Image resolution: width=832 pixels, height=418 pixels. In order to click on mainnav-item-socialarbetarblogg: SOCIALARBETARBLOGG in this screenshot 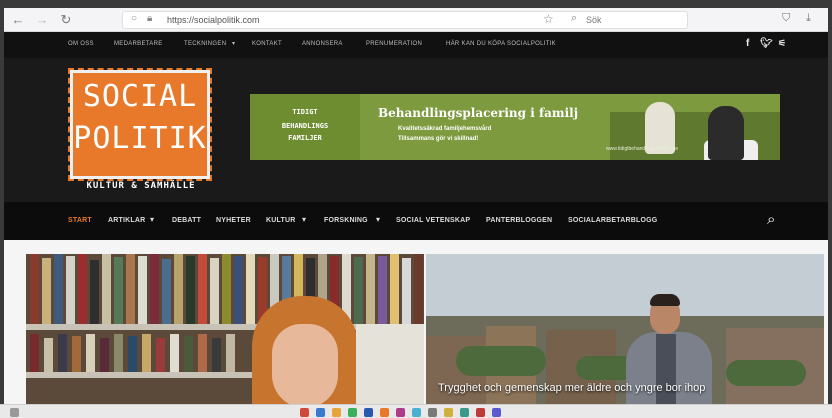, I will do `click(612, 220)`.